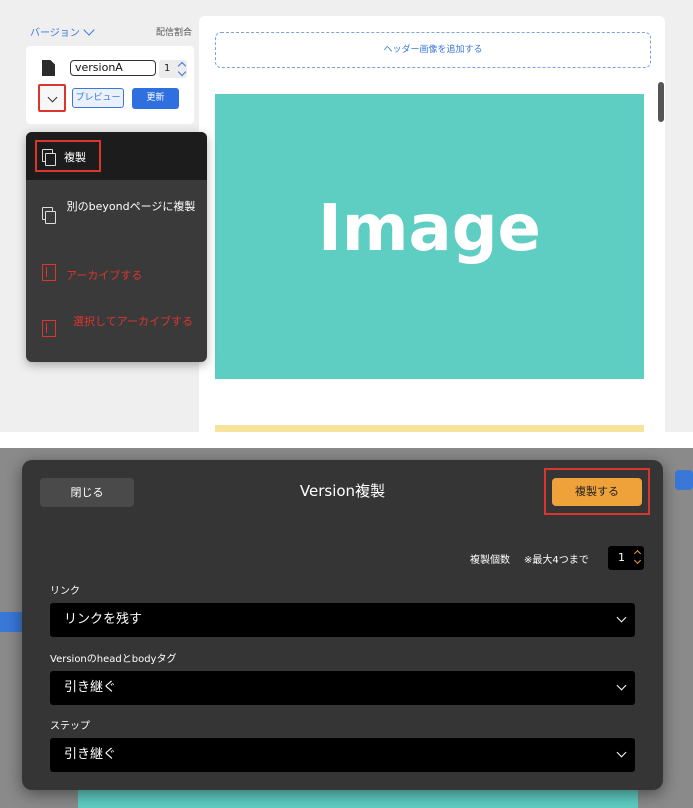 Image resolution: width=693 pixels, height=808 pixels. Describe the element at coordinates (556, 560) in the screenshot. I see `count-note: ※最大4つまで` at that location.